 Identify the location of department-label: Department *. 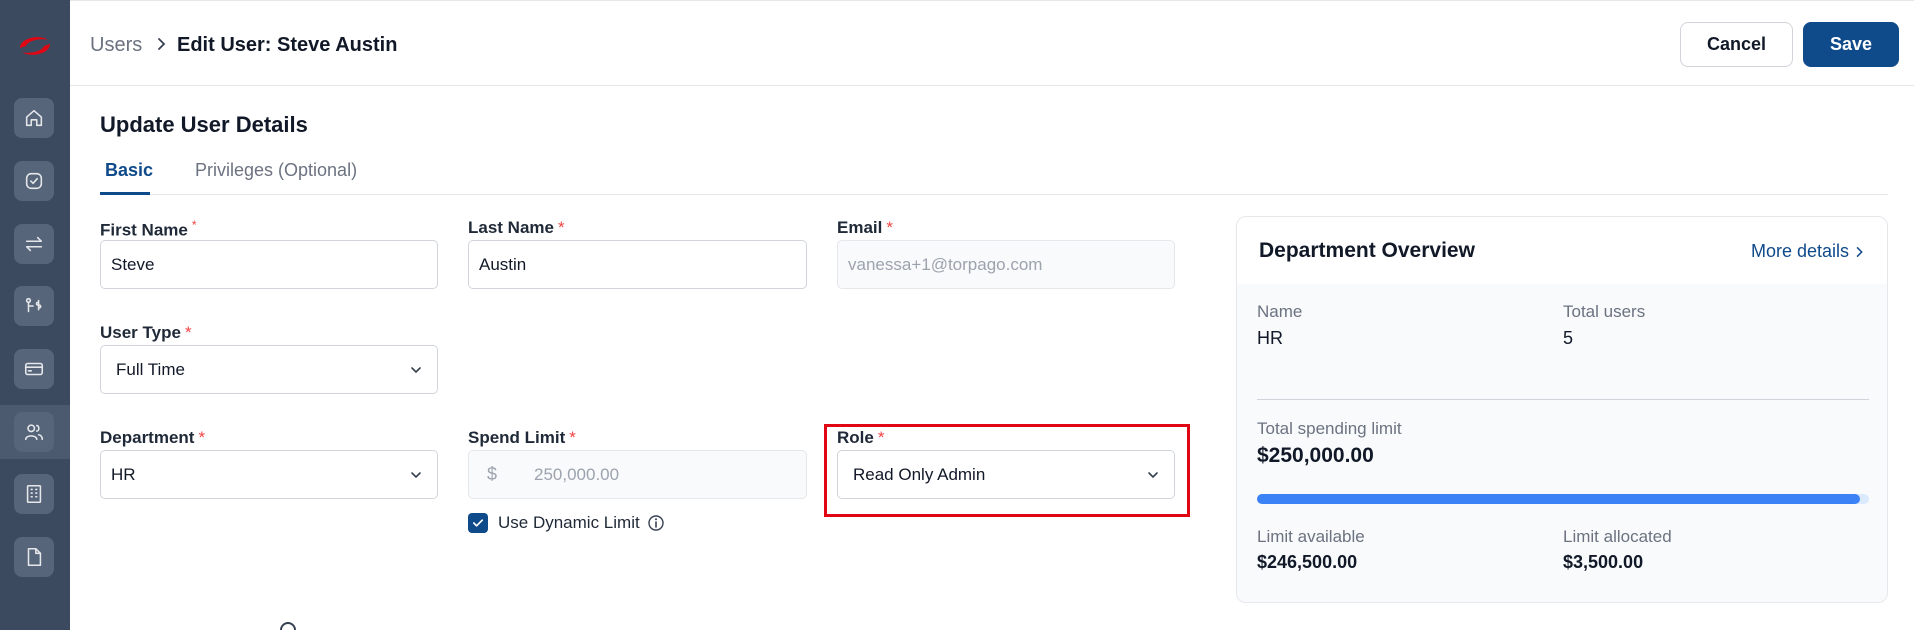
(153, 437).